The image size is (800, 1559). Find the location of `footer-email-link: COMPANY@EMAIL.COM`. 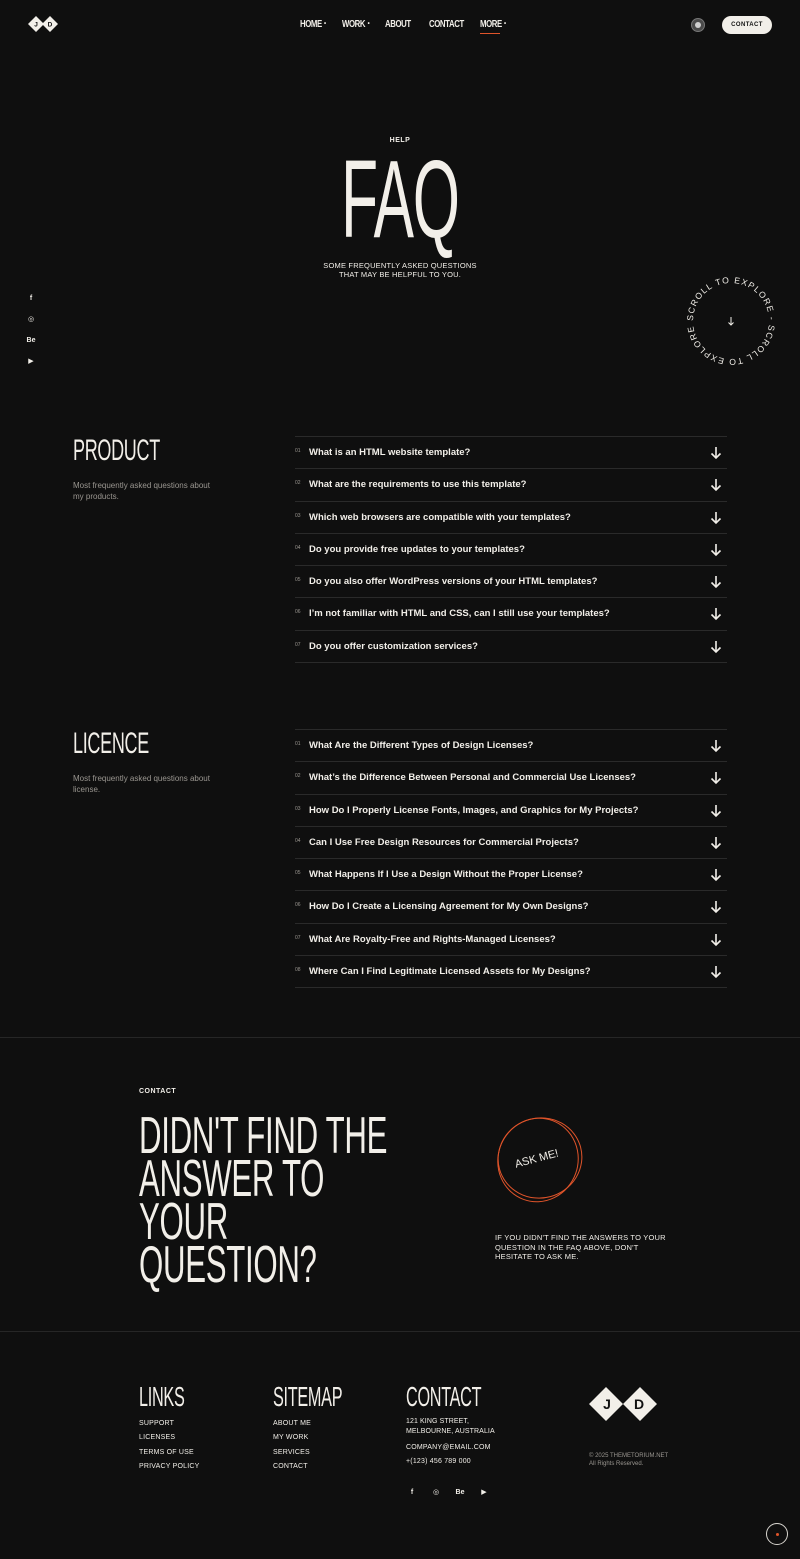

footer-email-link: COMPANY@EMAIL.COM is located at coordinates (471, 1447).